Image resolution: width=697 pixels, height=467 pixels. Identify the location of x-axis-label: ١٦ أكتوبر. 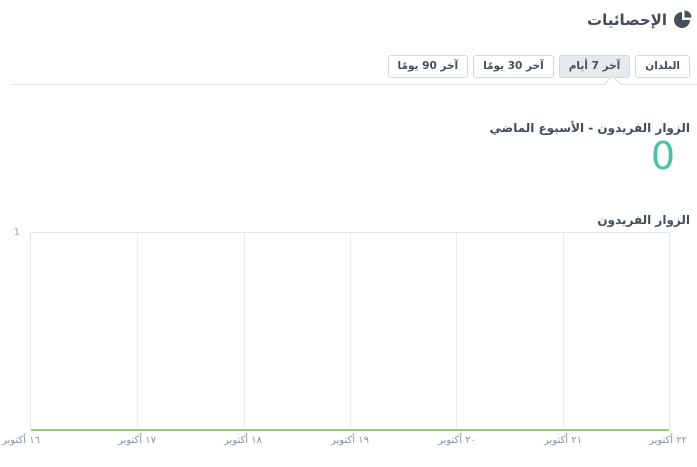
(21, 440).